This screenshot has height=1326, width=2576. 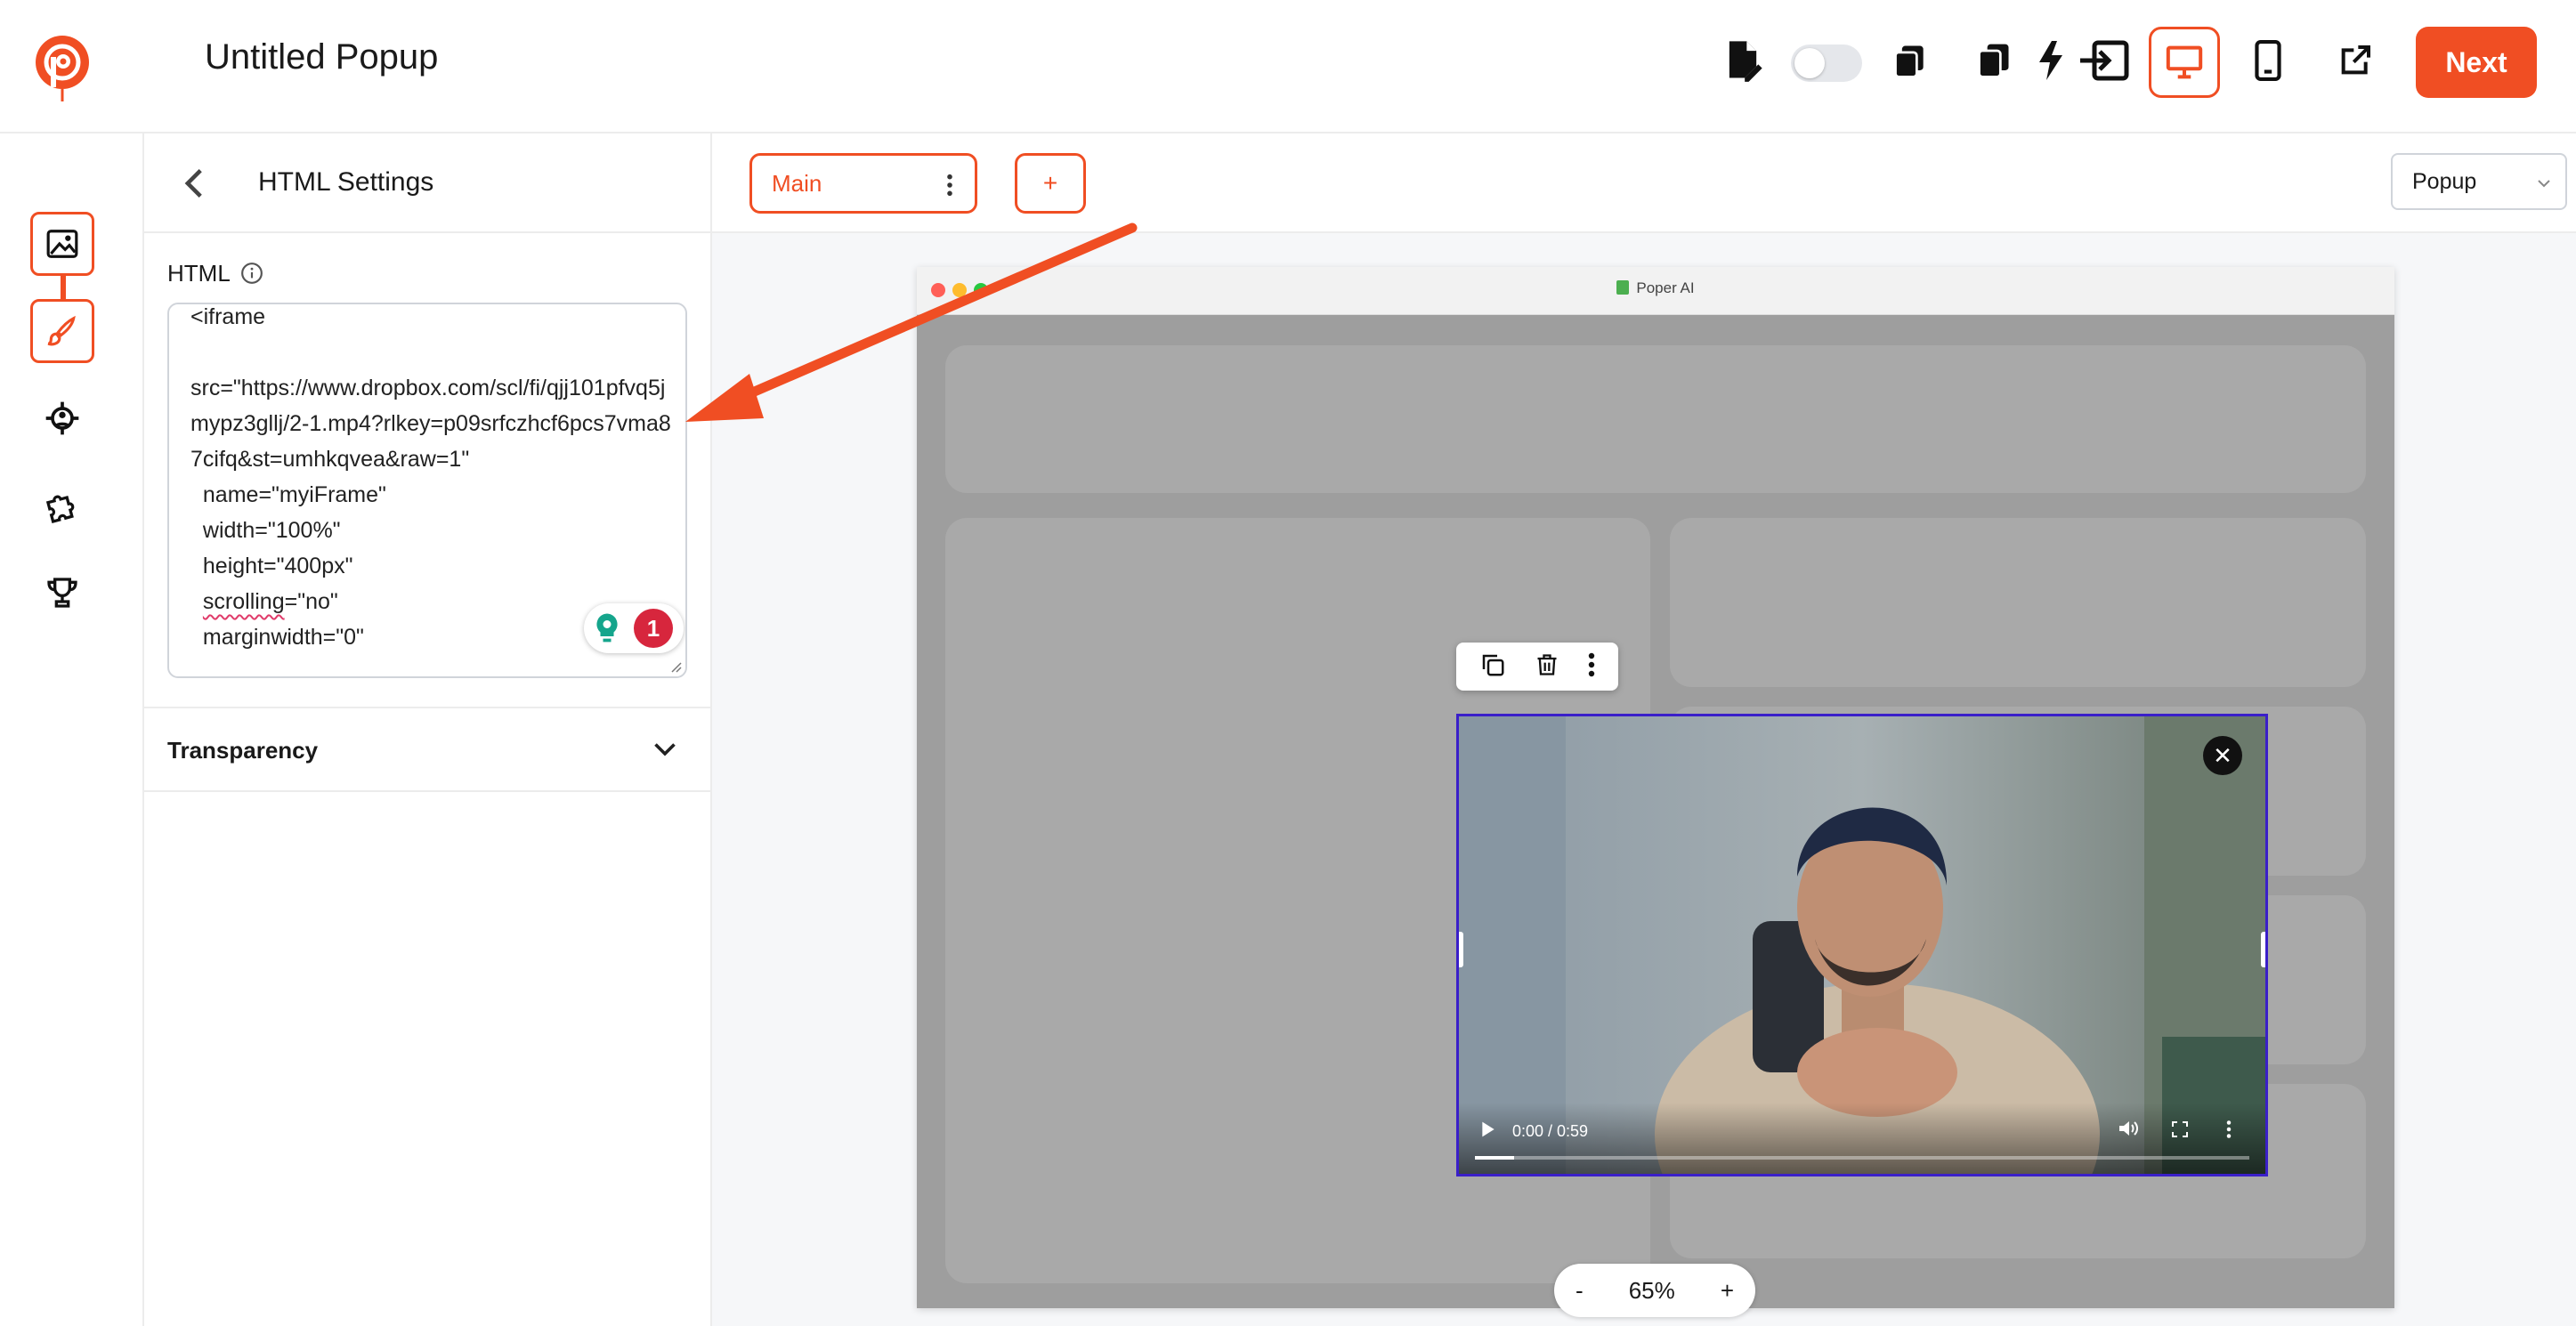 I want to click on zoom-control: - 65% +, so click(x=1655, y=1290).